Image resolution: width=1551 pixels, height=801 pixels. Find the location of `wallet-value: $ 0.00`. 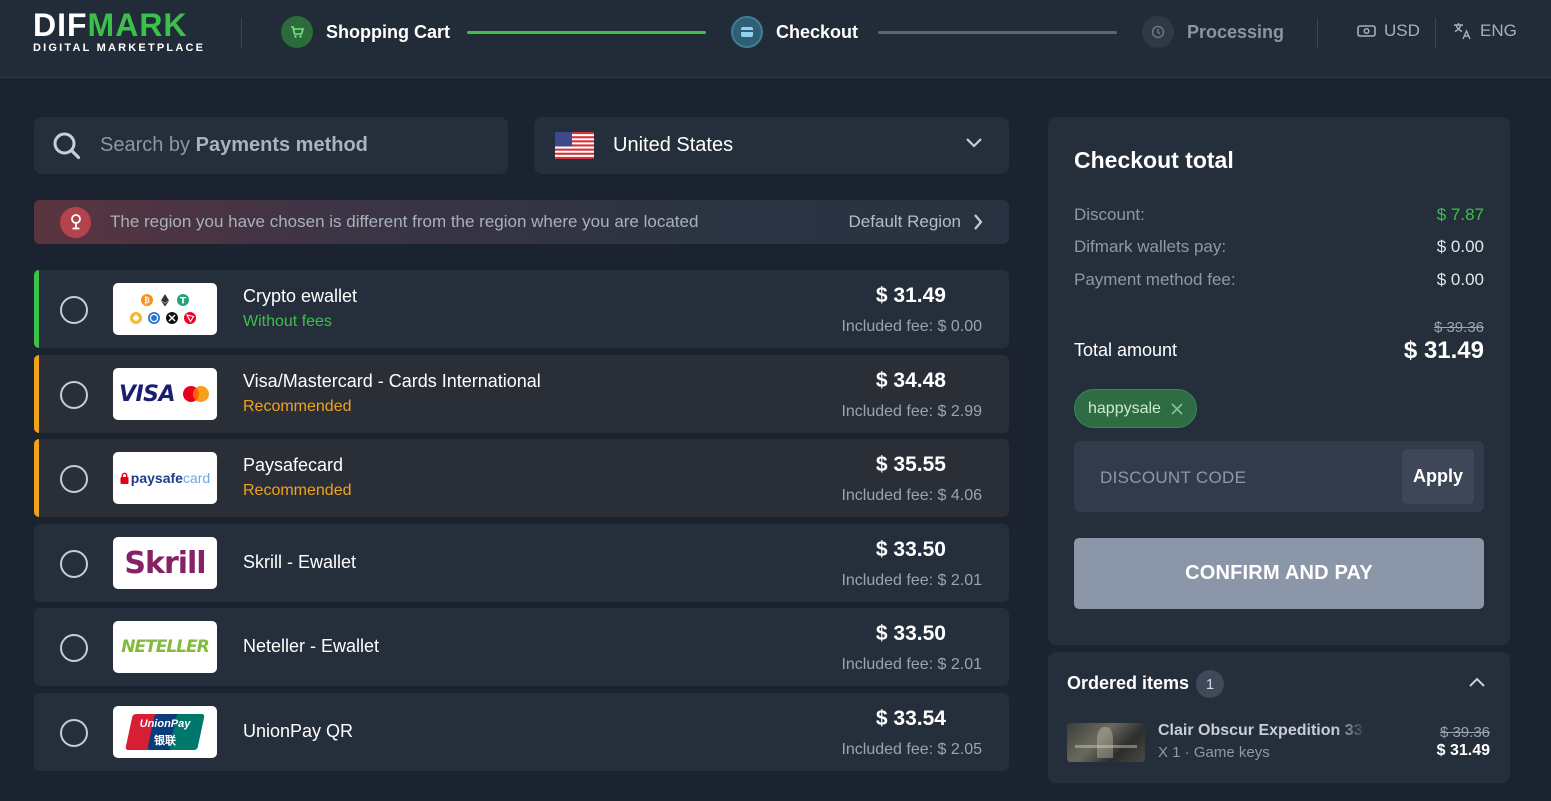

wallet-value: $ 0.00 is located at coordinates (1460, 246).